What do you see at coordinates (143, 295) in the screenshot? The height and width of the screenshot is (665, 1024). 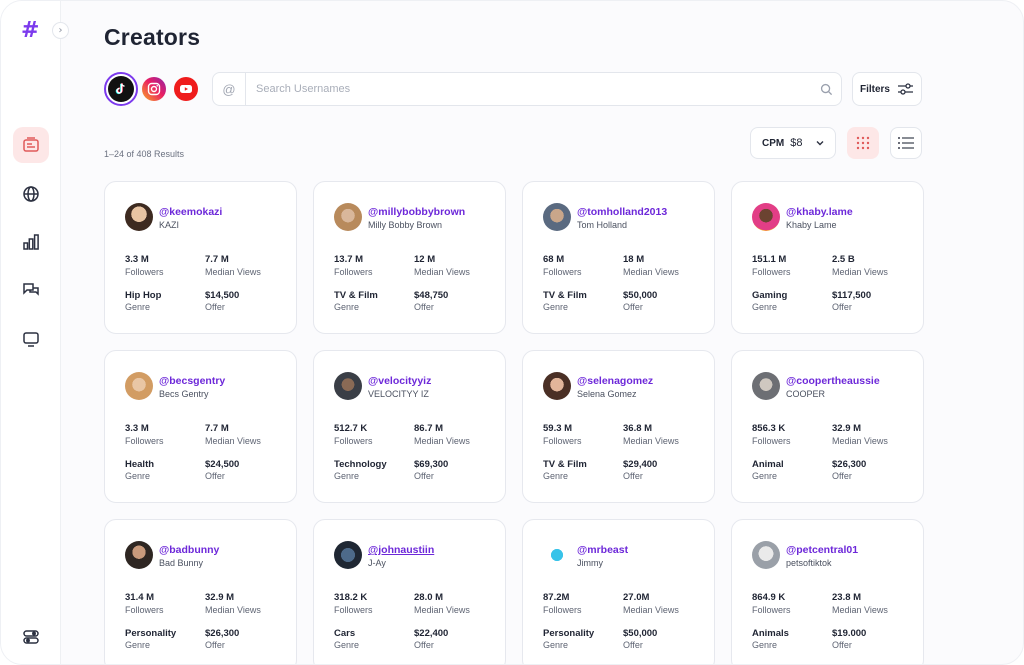 I see `genre-value: Hip Hop` at bounding box center [143, 295].